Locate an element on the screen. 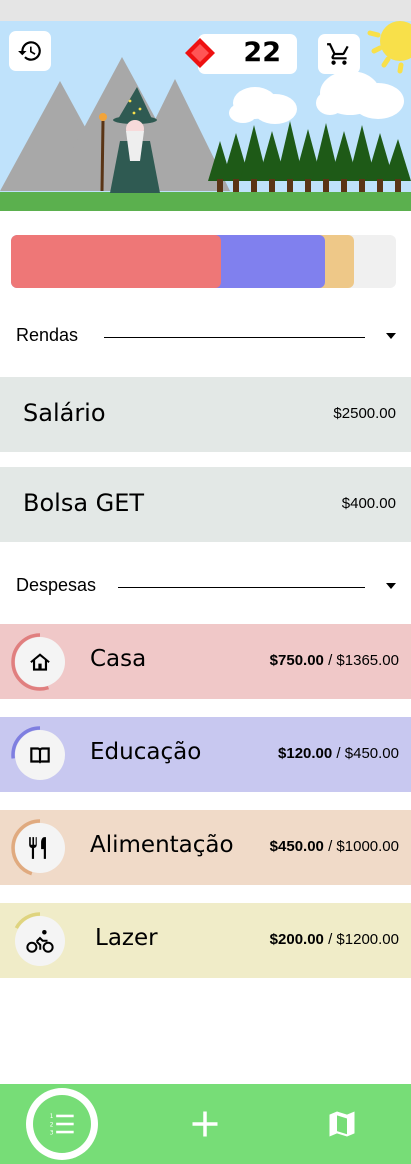 Image resolution: width=411 pixels, height=1164 pixels. plus-icon is located at coordinates (205, 1124).